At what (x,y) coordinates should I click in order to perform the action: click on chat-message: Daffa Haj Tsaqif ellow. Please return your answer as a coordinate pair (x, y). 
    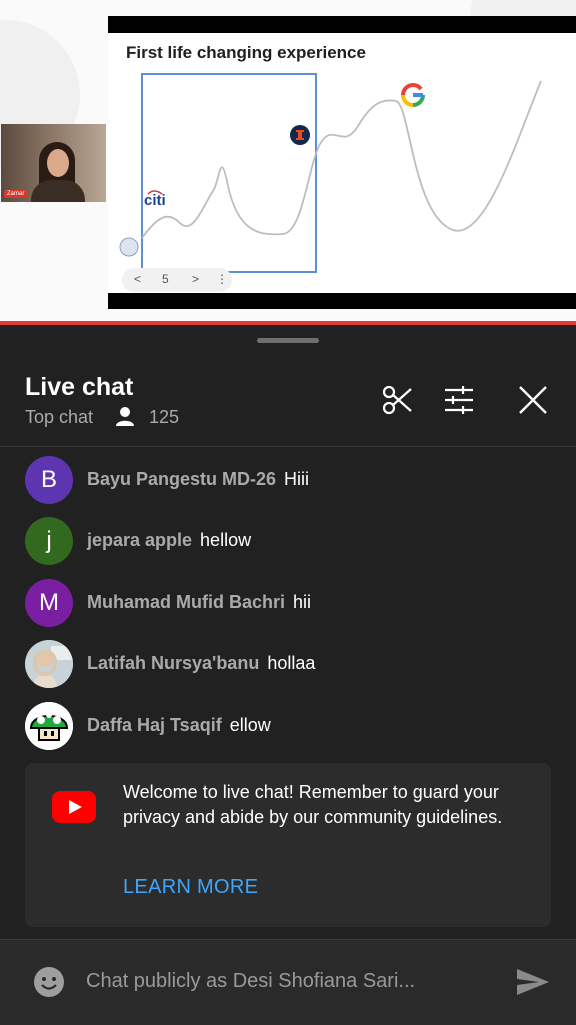
    Looking at the image, I should click on (295, 726).